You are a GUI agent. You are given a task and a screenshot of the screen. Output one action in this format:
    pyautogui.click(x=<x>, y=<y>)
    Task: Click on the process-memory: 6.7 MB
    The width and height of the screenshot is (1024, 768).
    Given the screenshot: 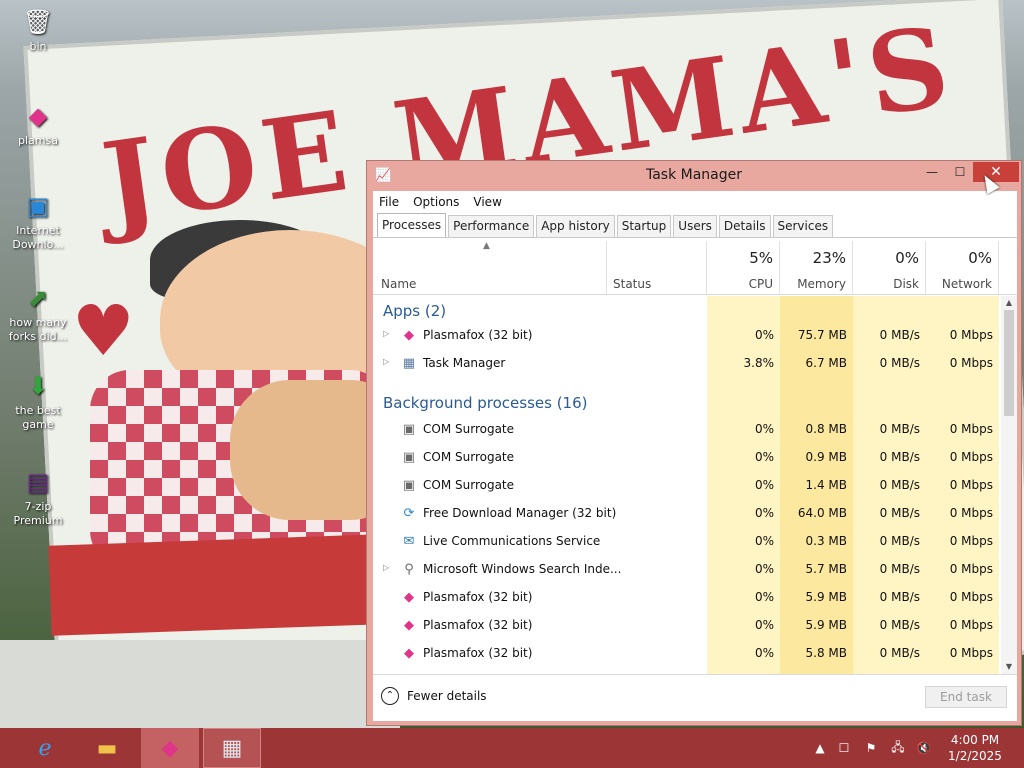 What is the action you would take?
    pyautogui.click(x=826, y=363)
    